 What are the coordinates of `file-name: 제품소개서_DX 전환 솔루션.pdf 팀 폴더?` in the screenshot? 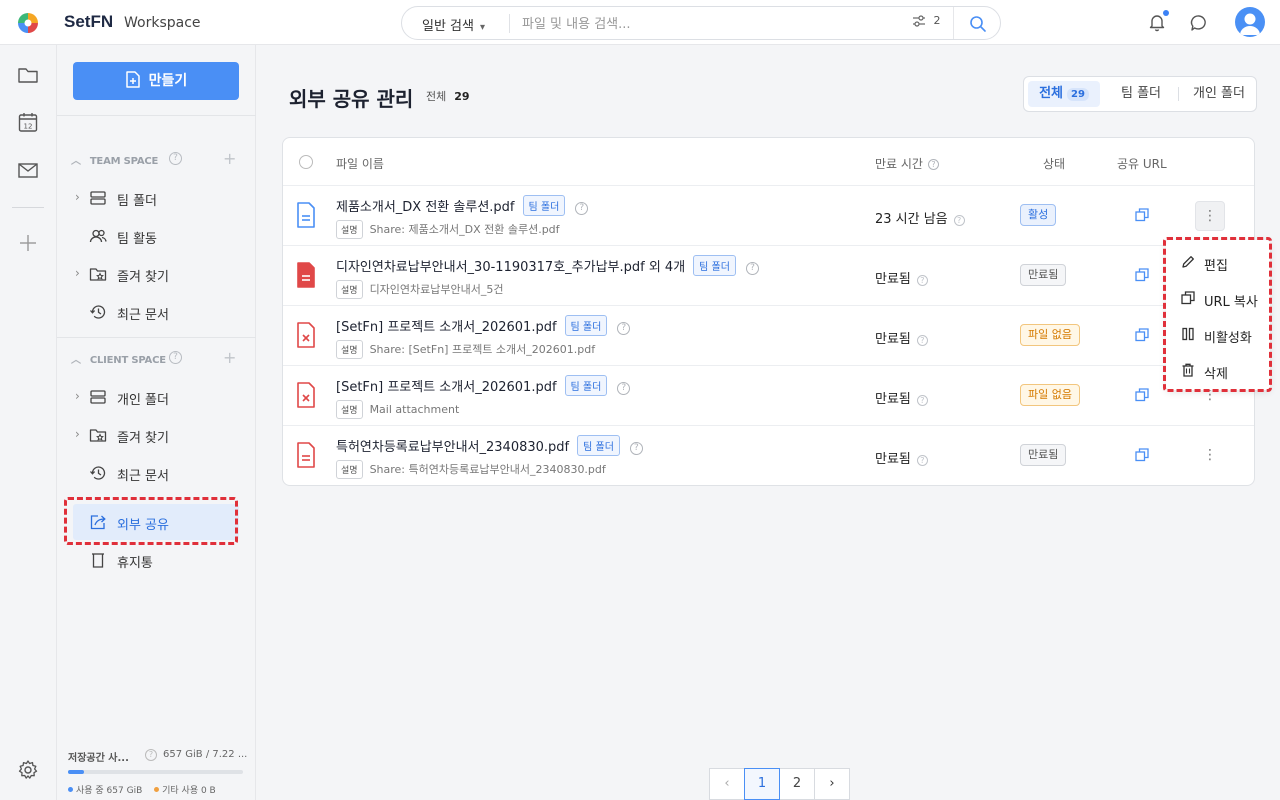 It's located at (462, 205).